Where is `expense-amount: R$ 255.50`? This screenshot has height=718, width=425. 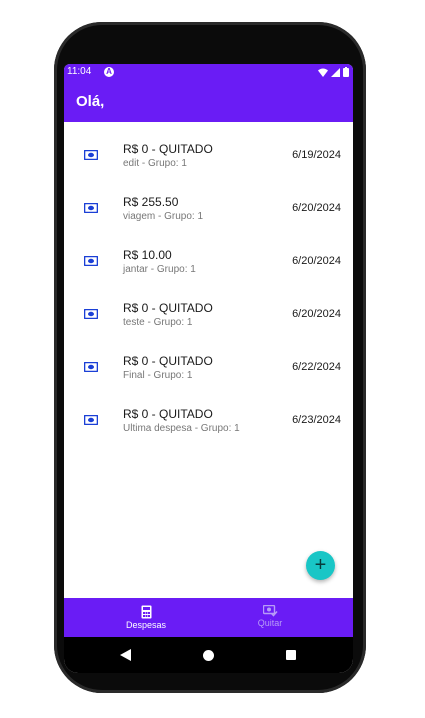 expense-amount: R$ 255.50 is located at coordinates (151, 202).